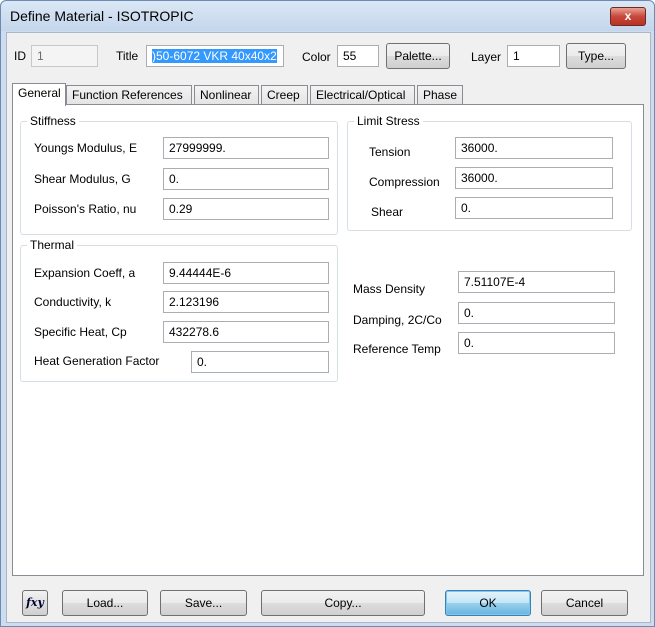 This screenshot has width=655, height=627. I want to click on close-icon: x, so click(628, 16).